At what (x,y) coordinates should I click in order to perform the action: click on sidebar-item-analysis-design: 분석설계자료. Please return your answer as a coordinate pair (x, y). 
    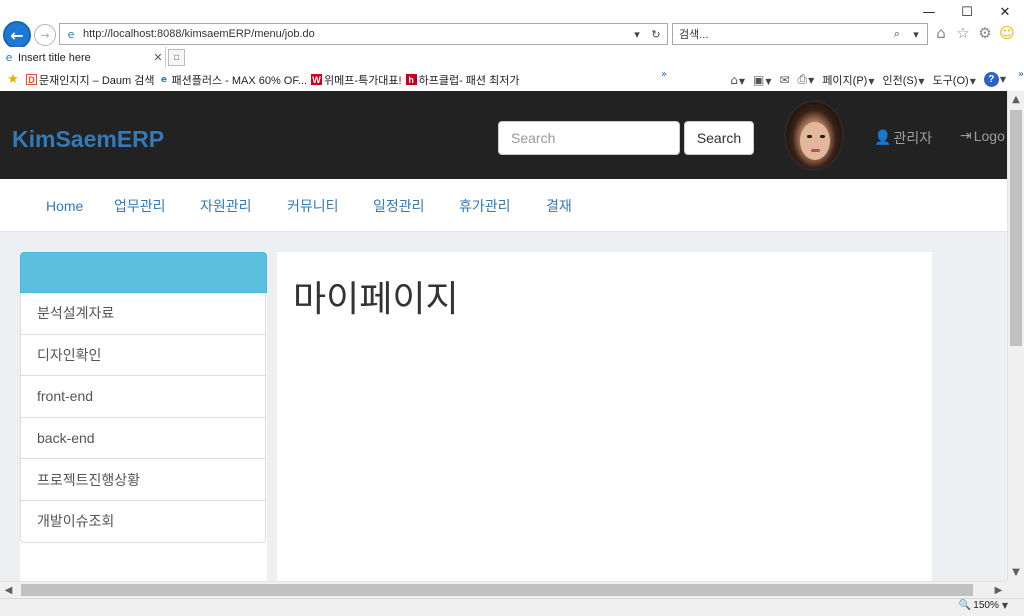
    Looking at the image, I should click on (143, 314).